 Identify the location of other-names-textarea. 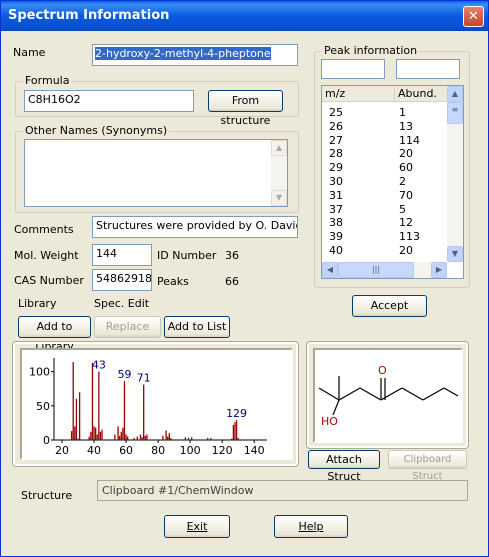
(156, 173).